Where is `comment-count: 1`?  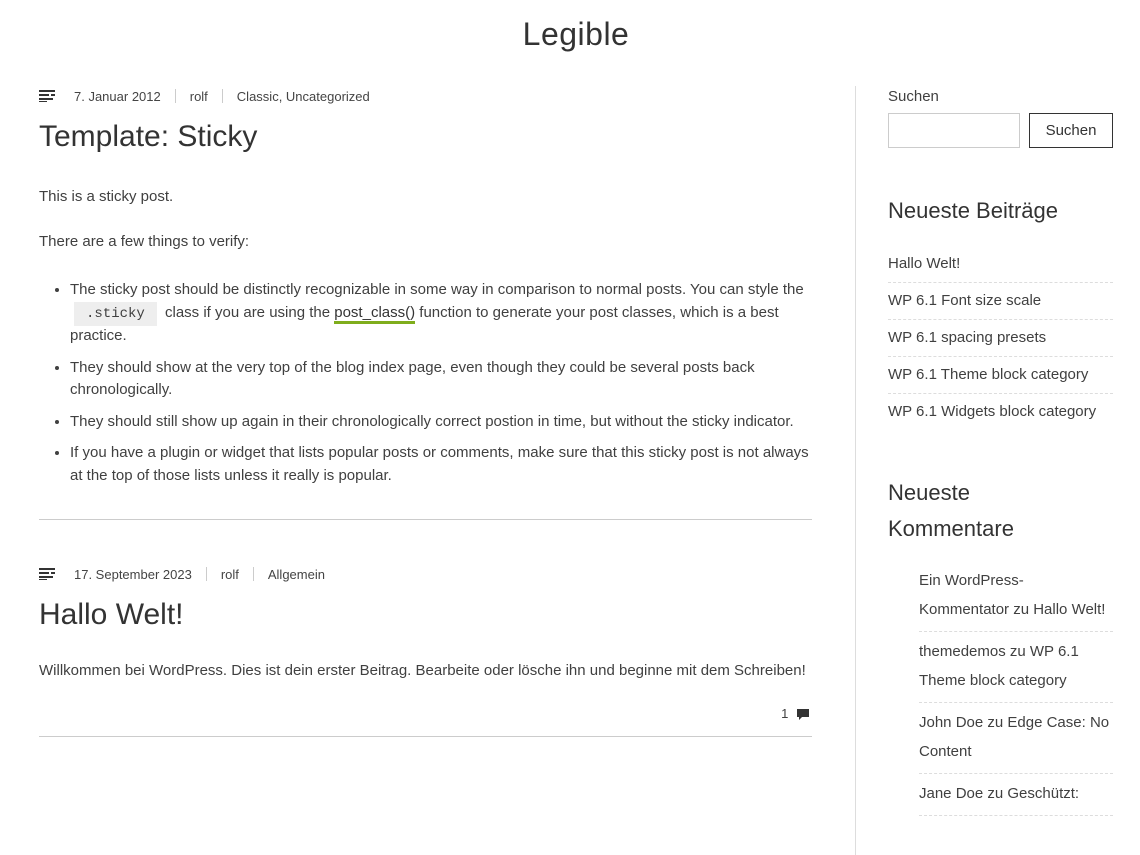 comment-count: 1 is located at coordinates (785, 713).